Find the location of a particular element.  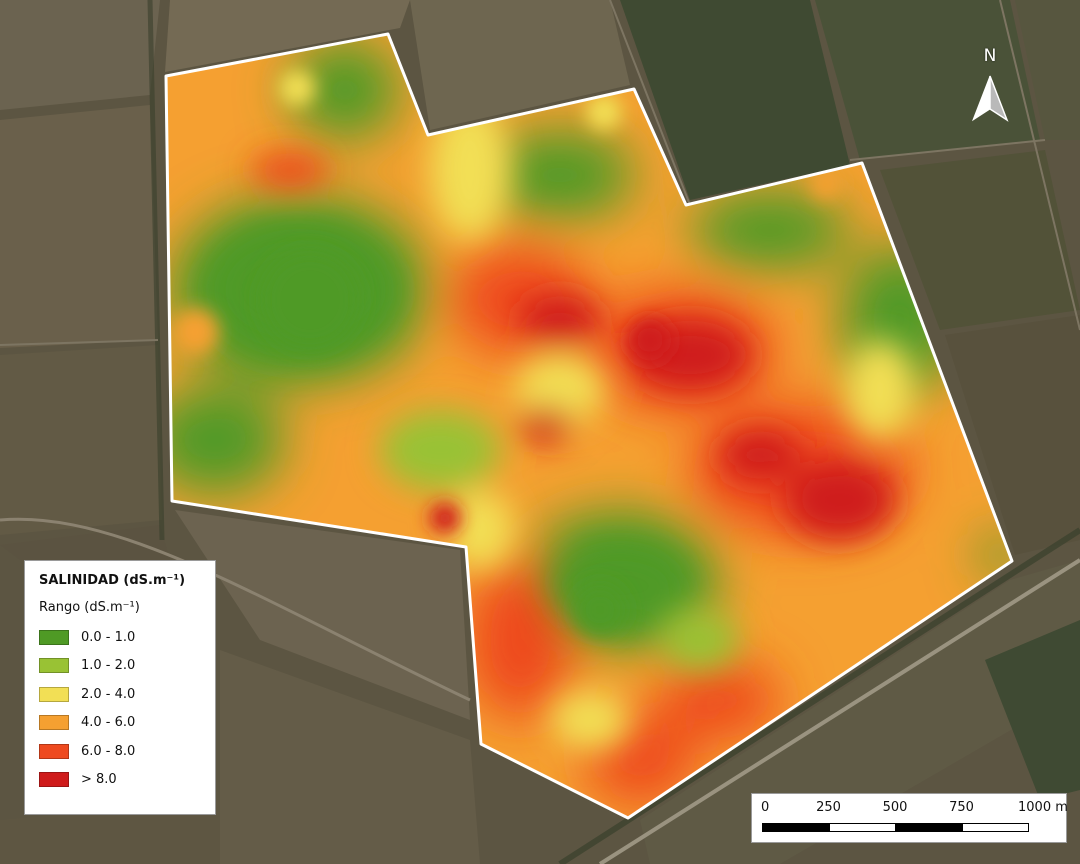

scale-tick-label: 500 is located at coordinates (895, 807).